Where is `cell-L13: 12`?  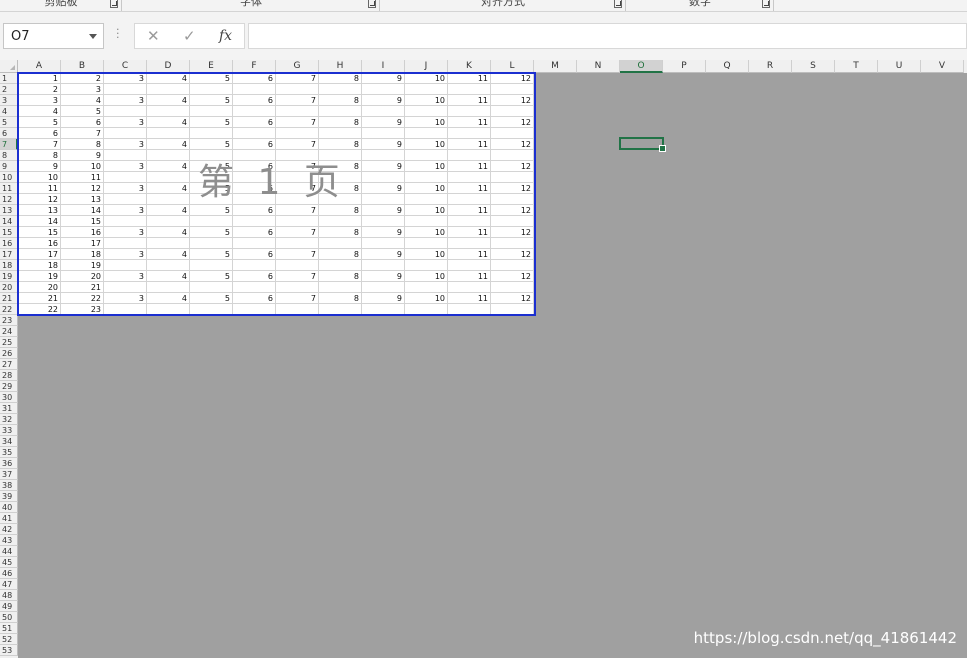
cell-L13: 12 is located at coordinates (512, 210).